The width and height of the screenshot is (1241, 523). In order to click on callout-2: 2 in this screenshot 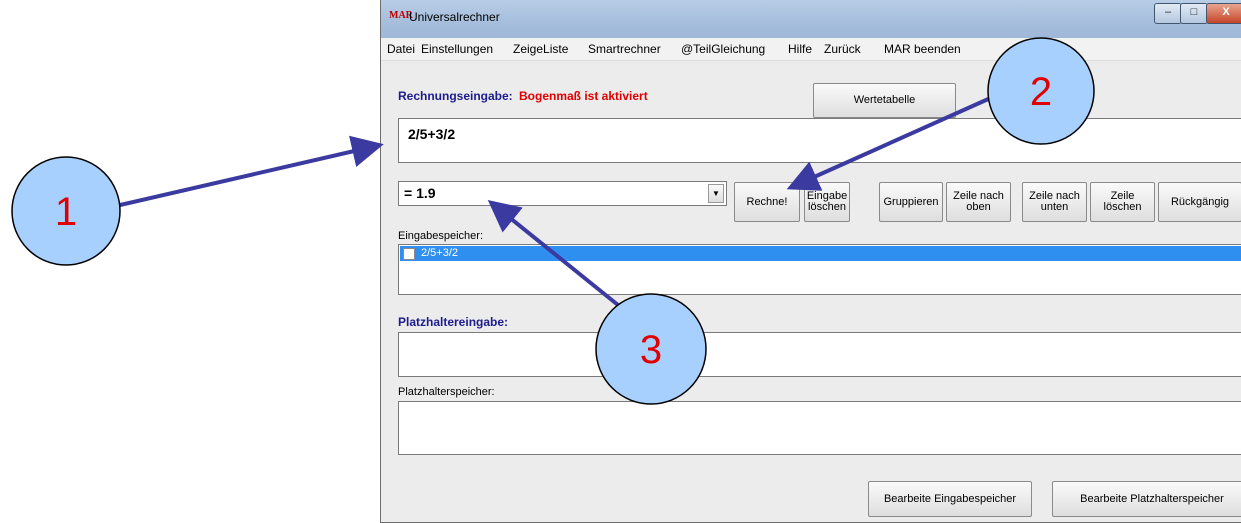, I will do `click(1041, 91)`.